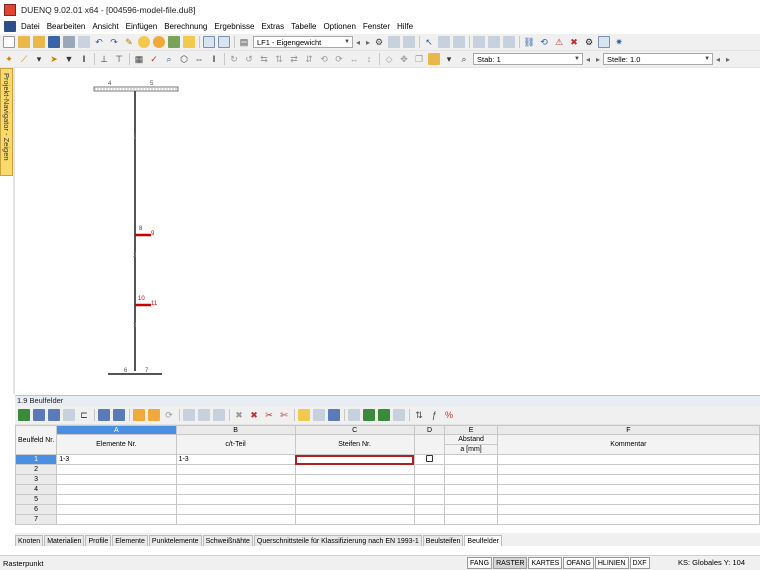 This screenshot has height=570, width=760. What do you see at coordinates (444, 42) in the screenshot?
I see `section-icon` at bounding box center [444, 42].